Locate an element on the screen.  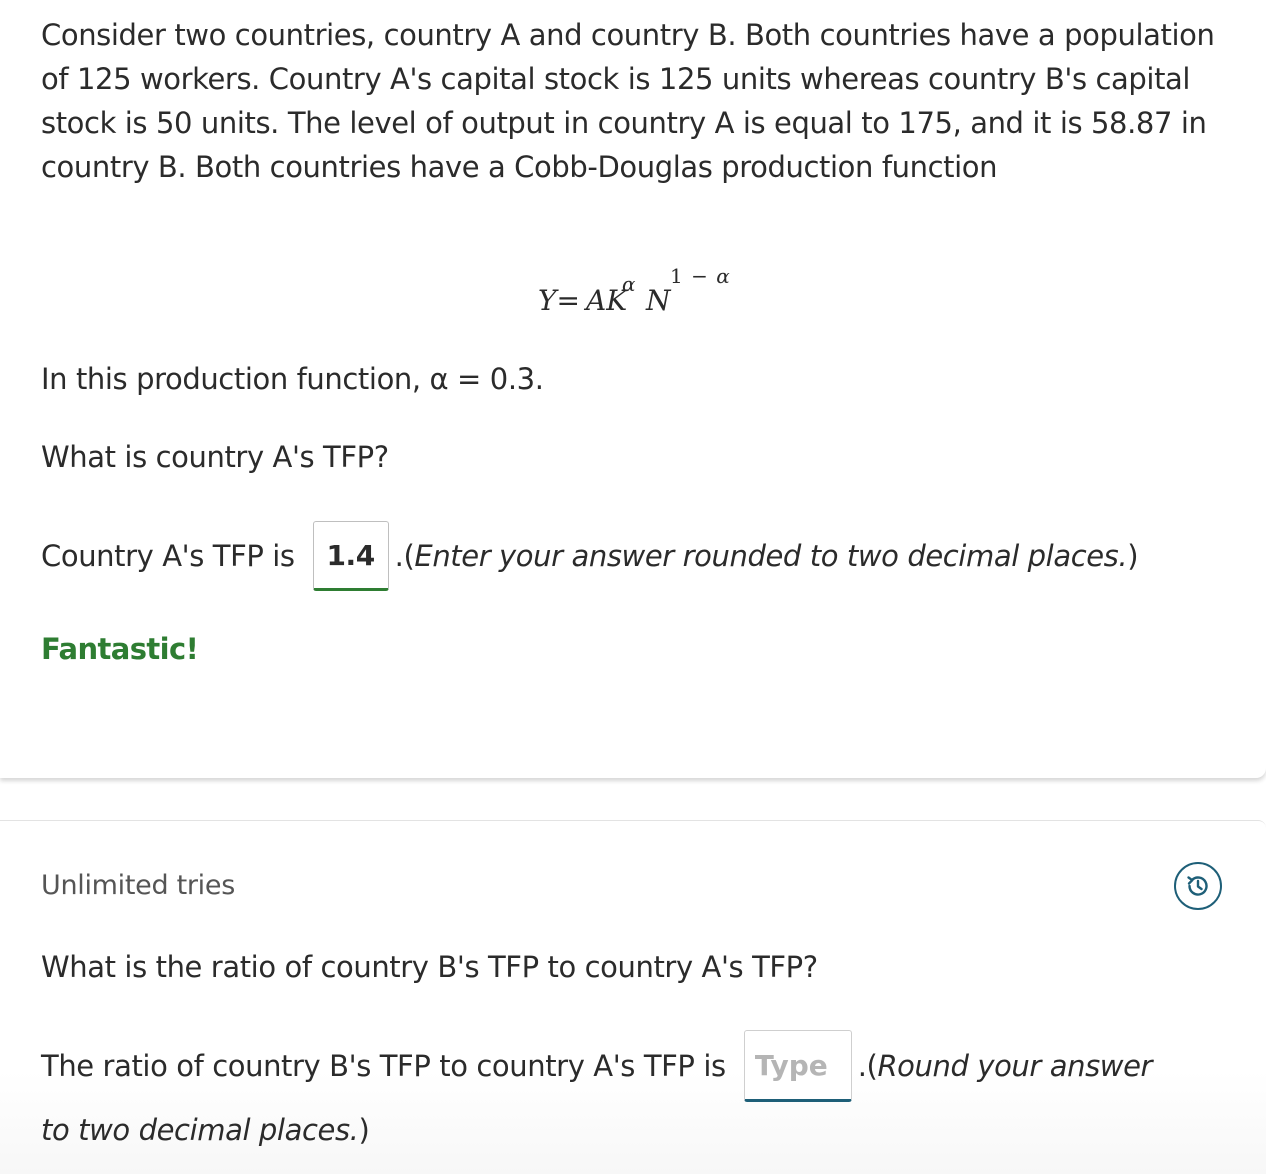
answer-b-paren-close: ) is located at coordinates (364, 1130).